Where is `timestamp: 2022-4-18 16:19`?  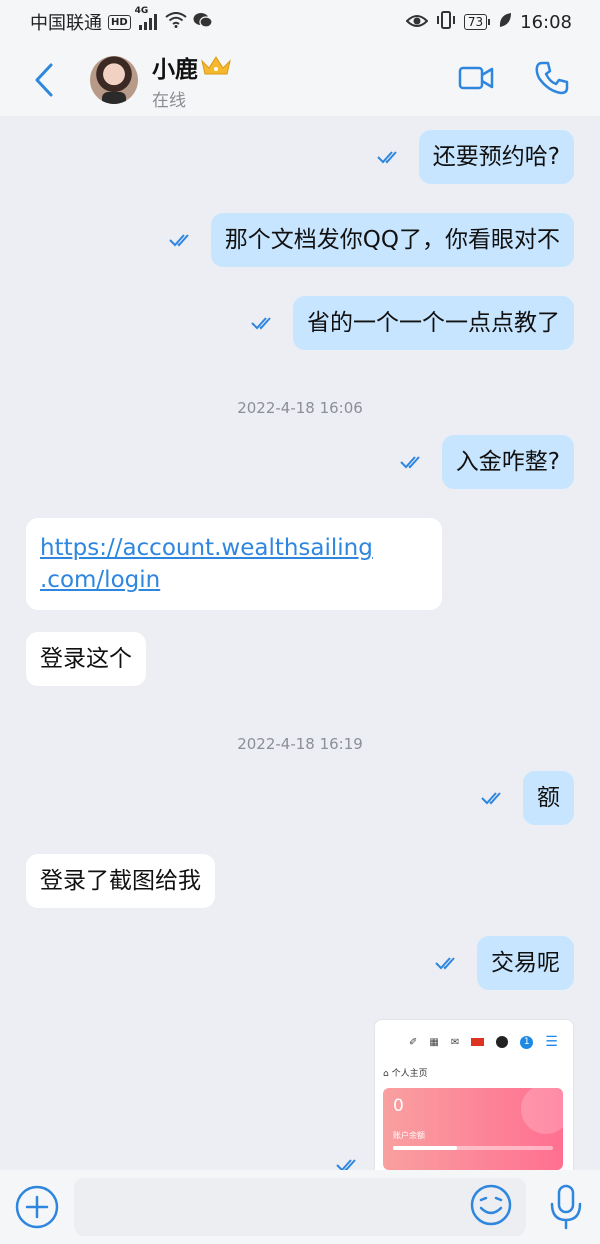 timestamp: 2022-4-18 16:19 is located at coordinates (300, 744).